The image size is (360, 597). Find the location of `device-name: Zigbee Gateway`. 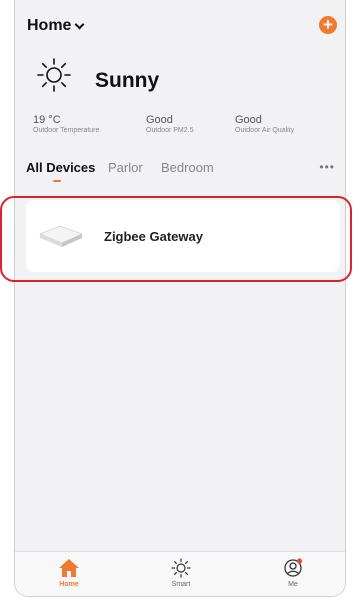

device-name: Zigbee Gateway is located at coordinates (153, 236).